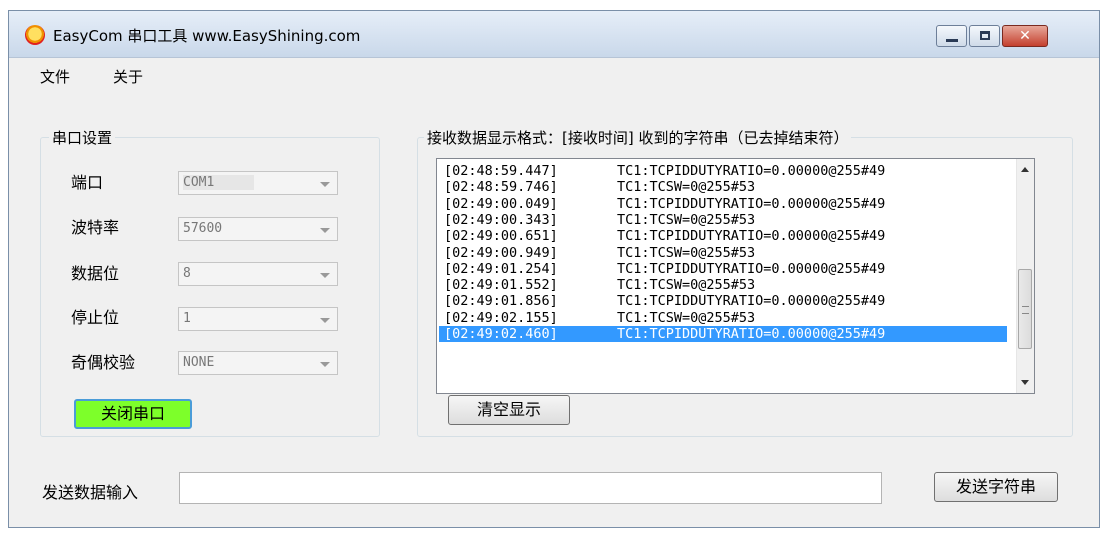 The height and width of the screenshot is (535, 1110). What do you see at coordinates (95, 273) in the screenshot?
I see `data-bits-label: 数据位` at bounding box center [95, 273].